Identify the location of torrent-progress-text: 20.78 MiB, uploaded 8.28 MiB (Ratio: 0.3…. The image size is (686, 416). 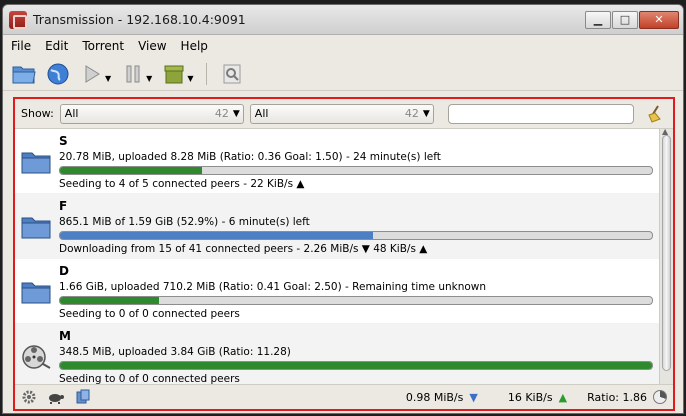
(250, 157).